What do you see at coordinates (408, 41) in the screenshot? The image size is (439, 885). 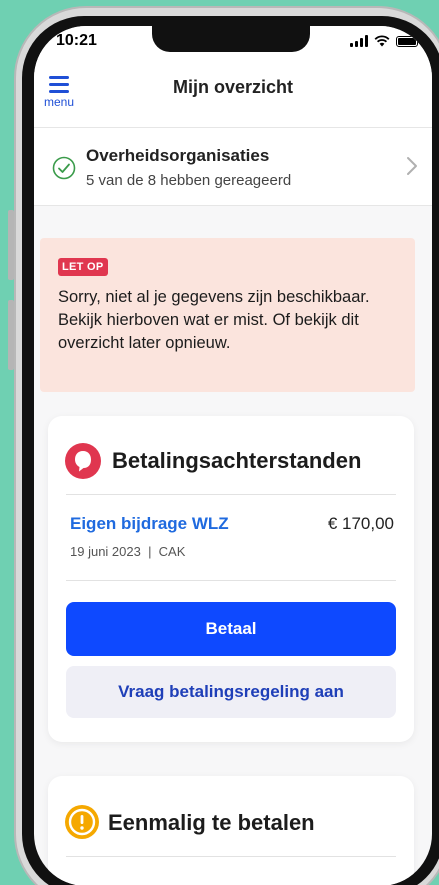 I see `battery-icon` at bounding box center [408, 41].